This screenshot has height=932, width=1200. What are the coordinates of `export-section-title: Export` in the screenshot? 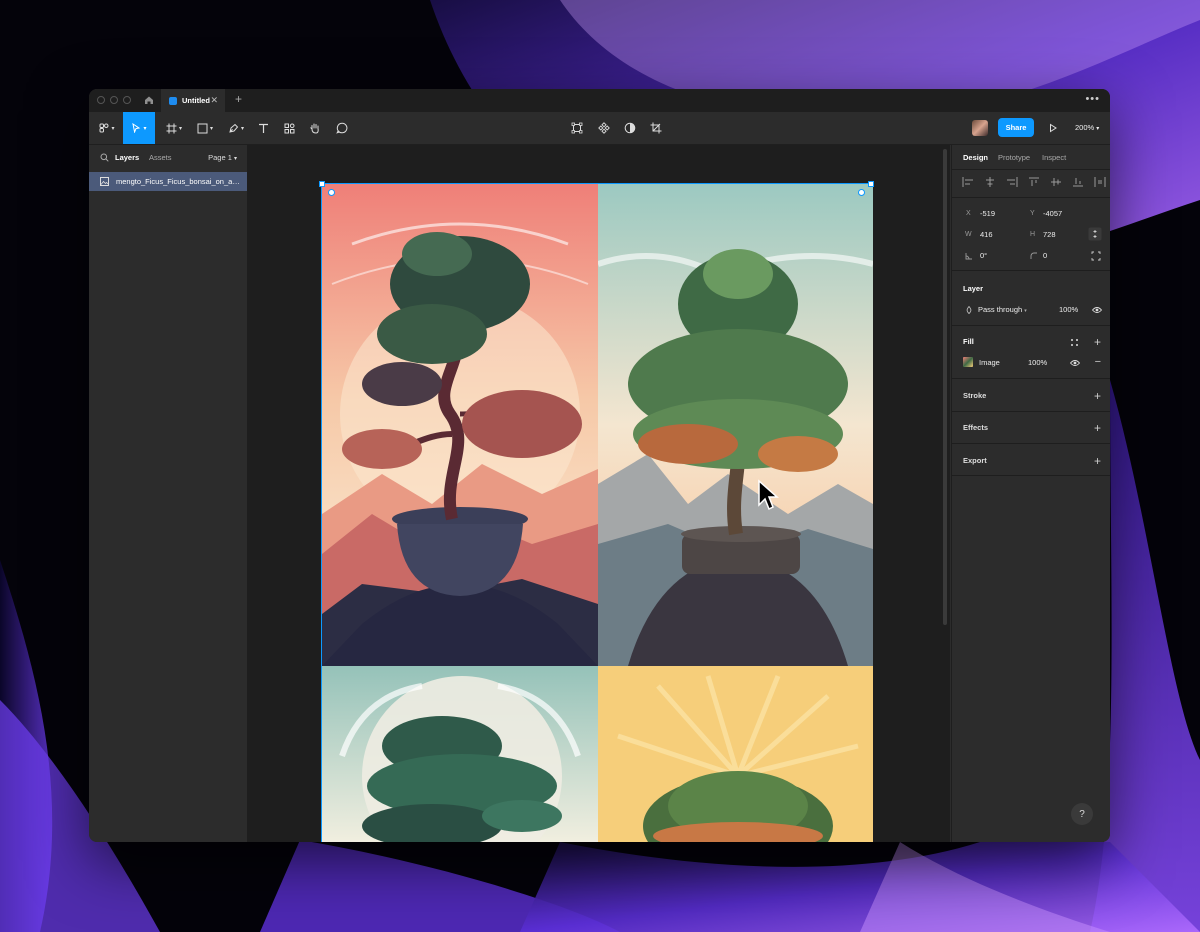 It's located at (975, 460).